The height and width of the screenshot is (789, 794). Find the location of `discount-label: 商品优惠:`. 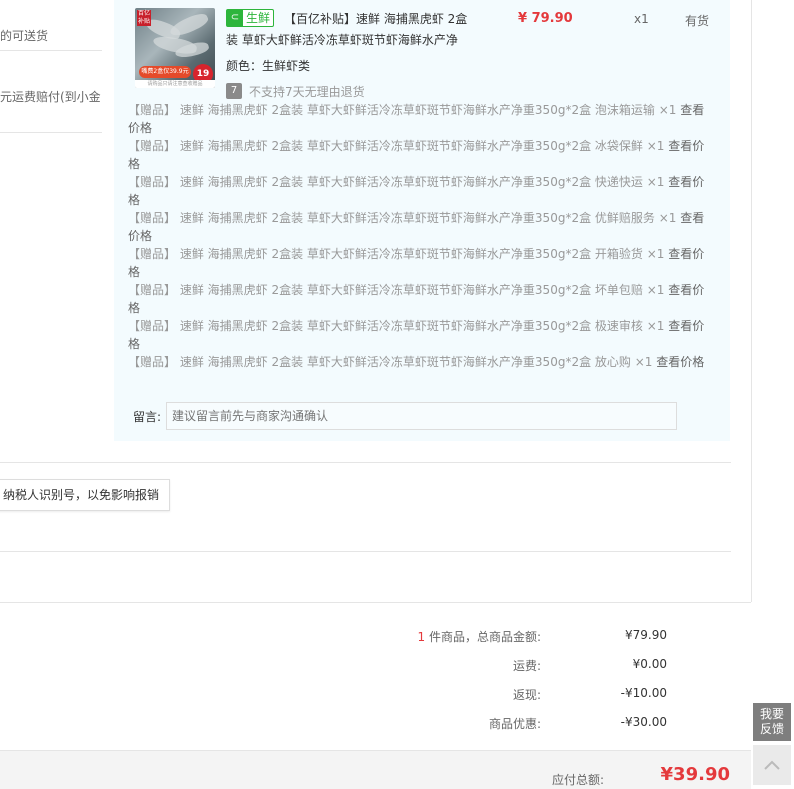

discount-label: 商品优惠: is located at coordinates (514, 724).